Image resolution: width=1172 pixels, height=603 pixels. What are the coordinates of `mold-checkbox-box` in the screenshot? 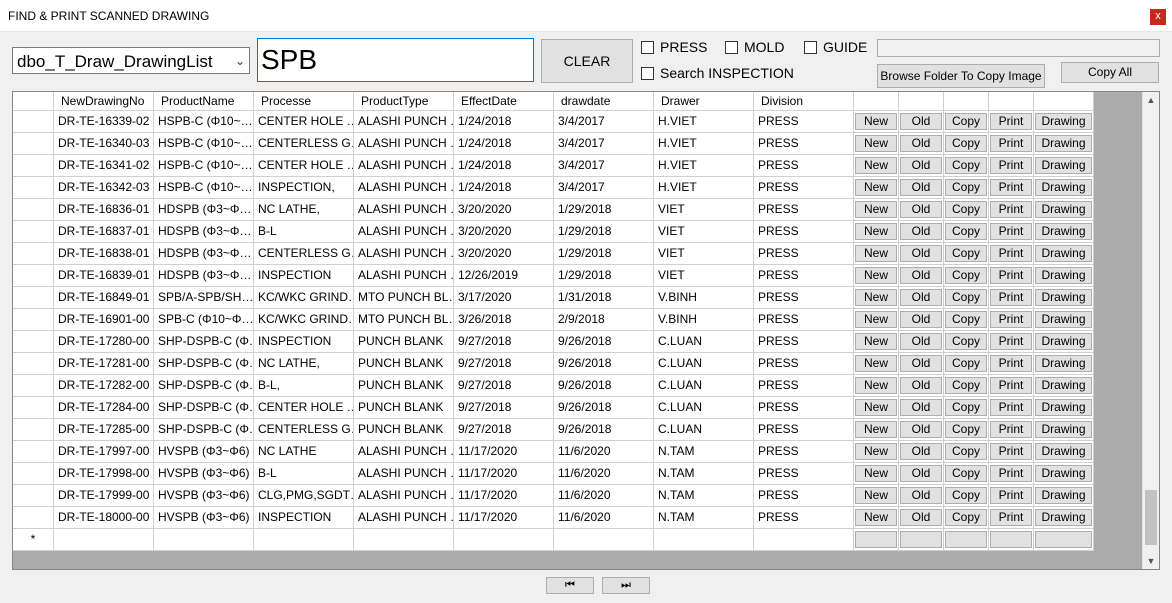 It's located at (731, 47).